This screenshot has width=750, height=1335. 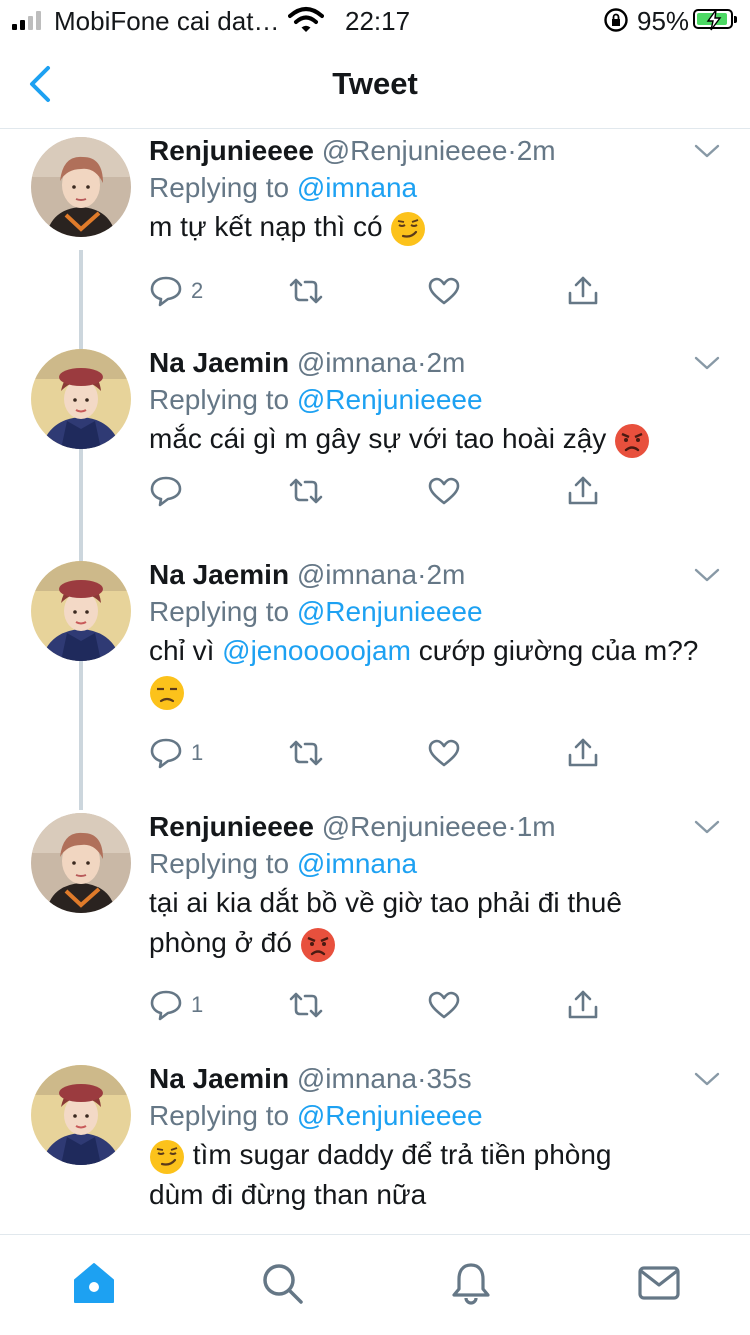 I want to click on reply-button: 2, so click(x=176, y=291).